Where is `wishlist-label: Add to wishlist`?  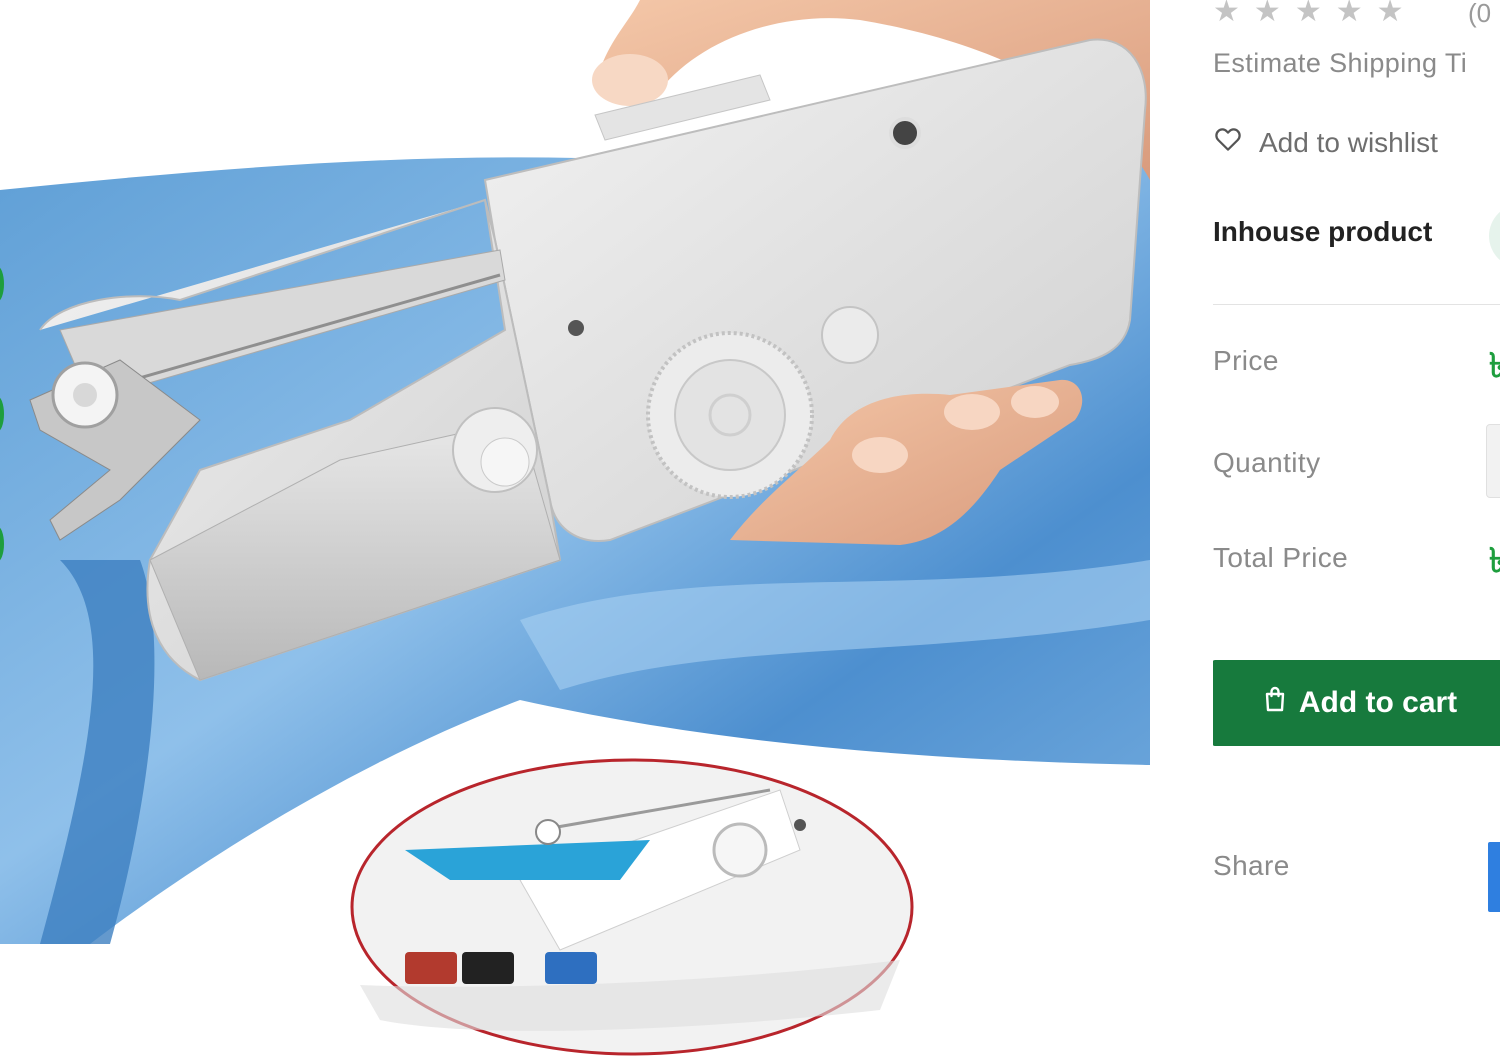 wishlist-label: Add to wishlist is located at coordinates (1348, 142).